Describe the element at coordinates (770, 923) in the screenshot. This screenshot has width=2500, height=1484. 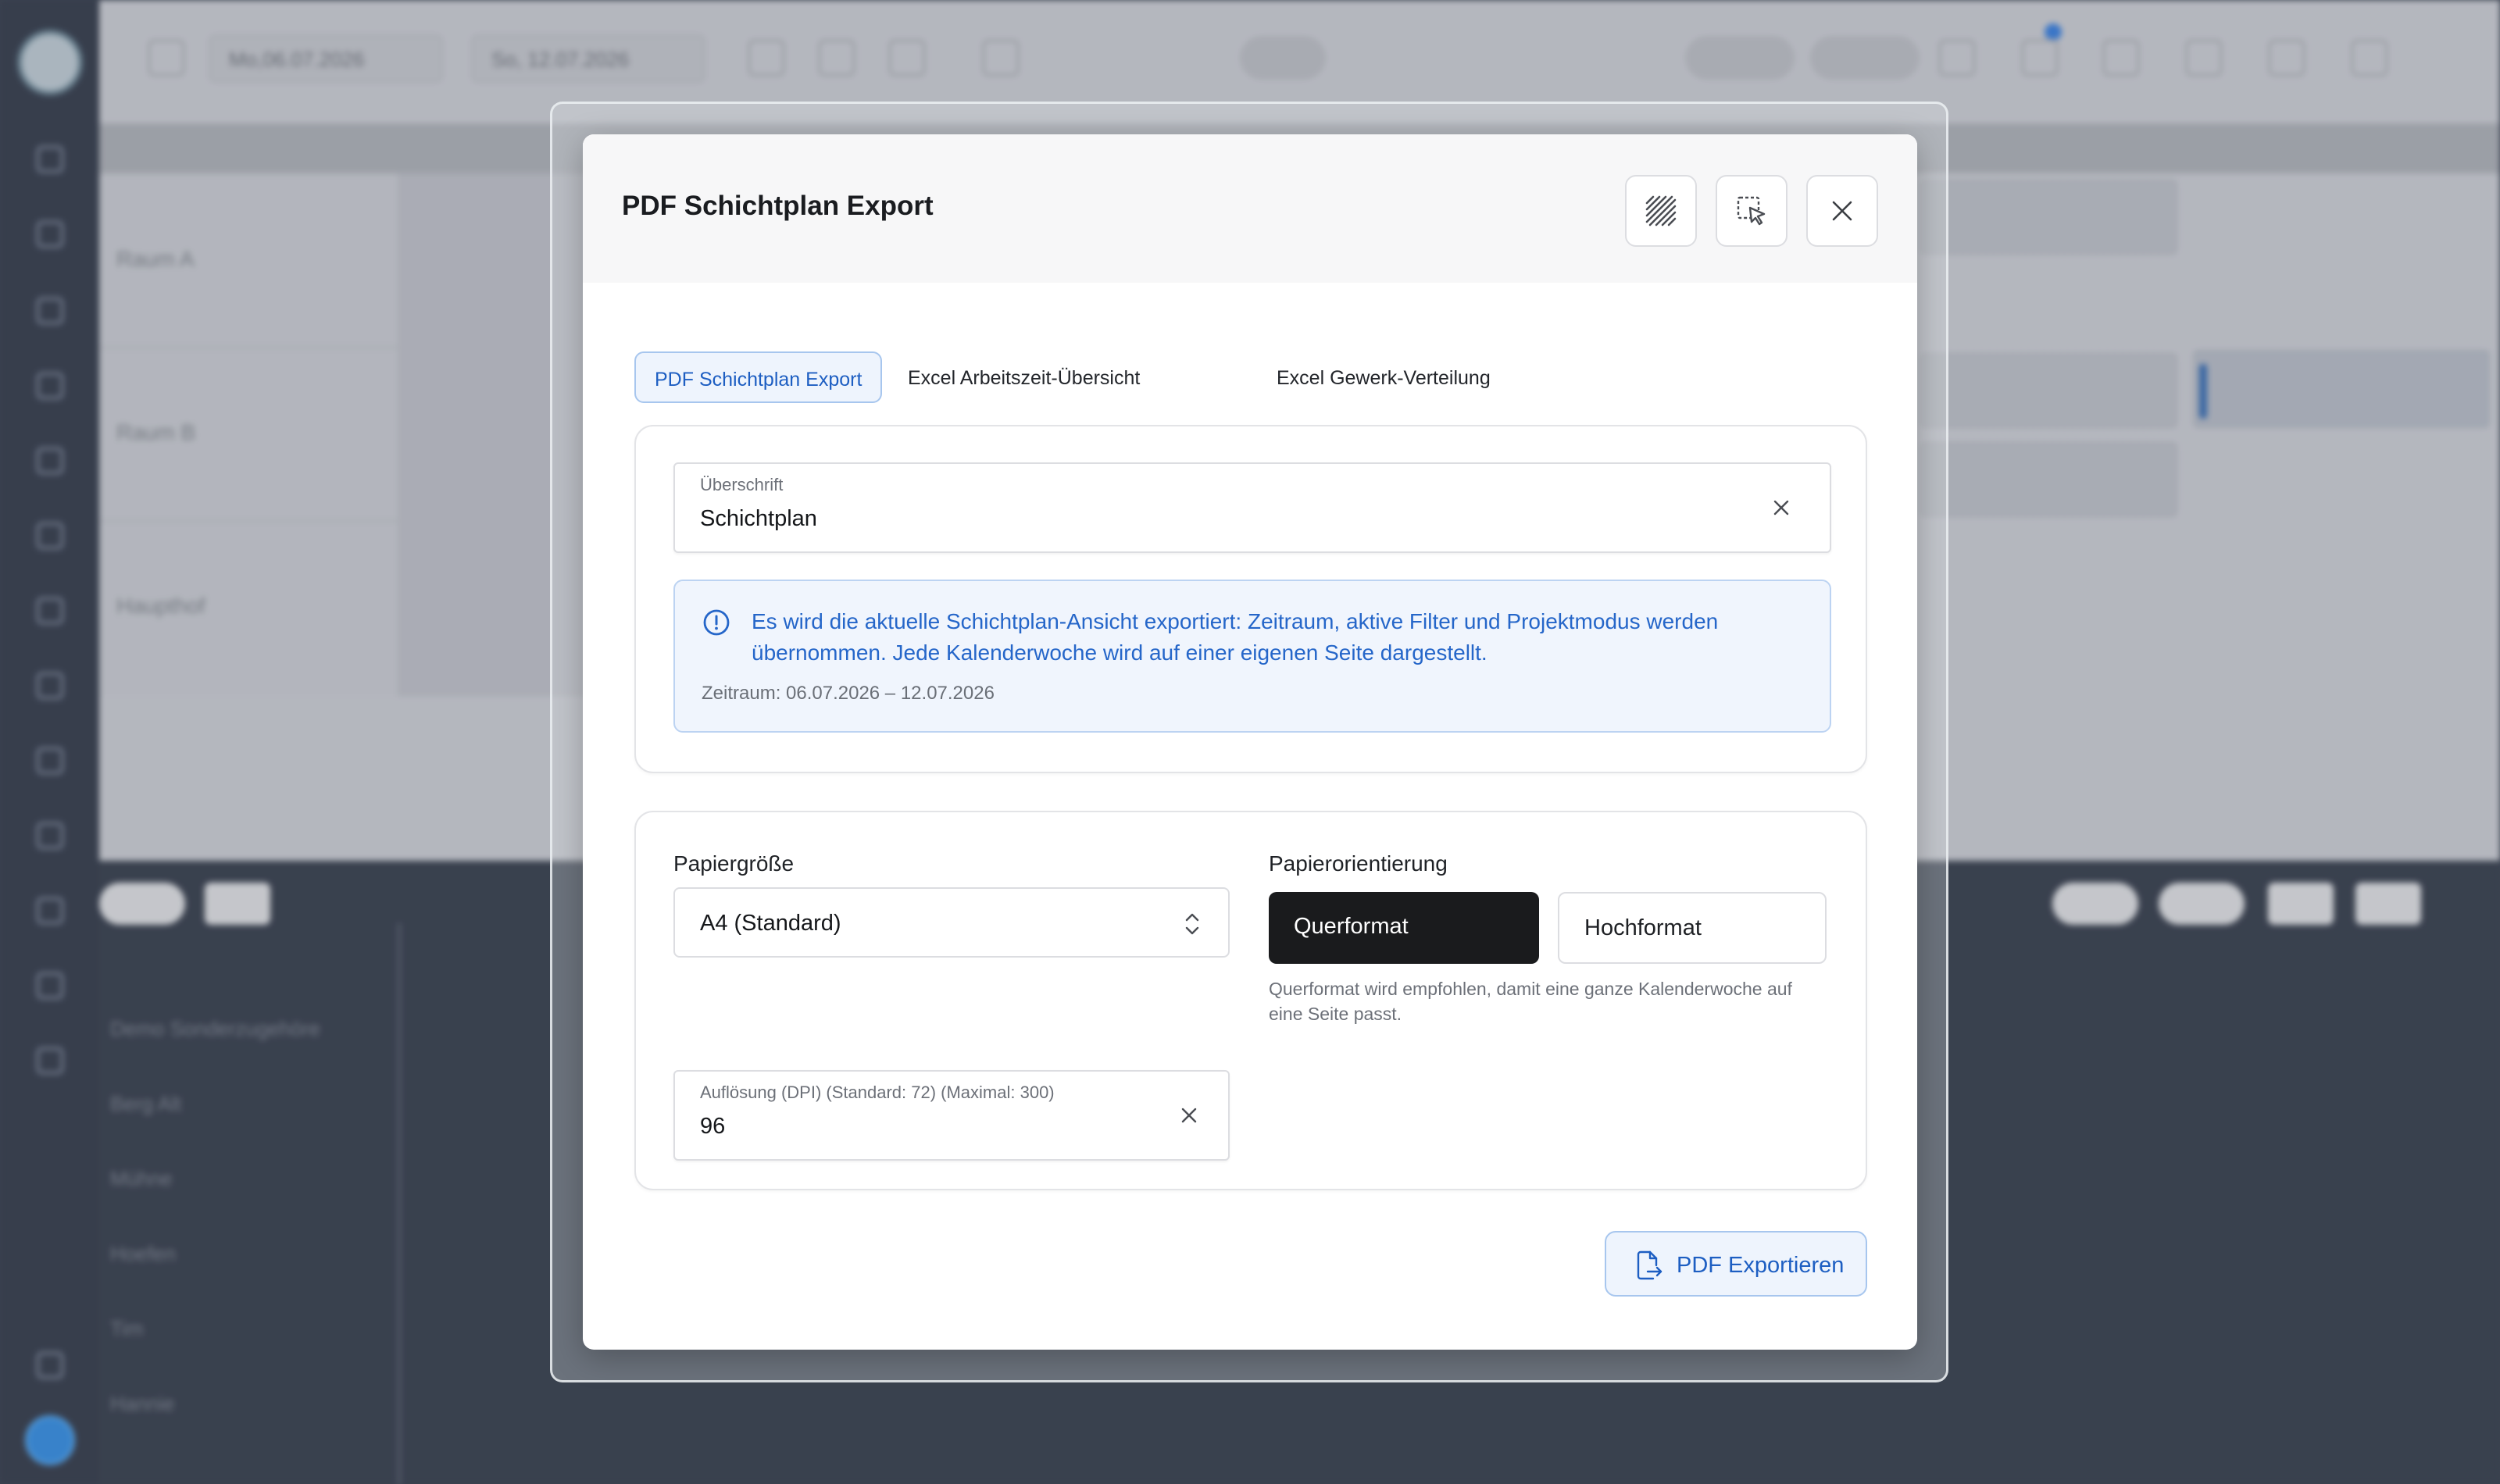
I see `paper-size-value: A4 (Standard)` at that location.